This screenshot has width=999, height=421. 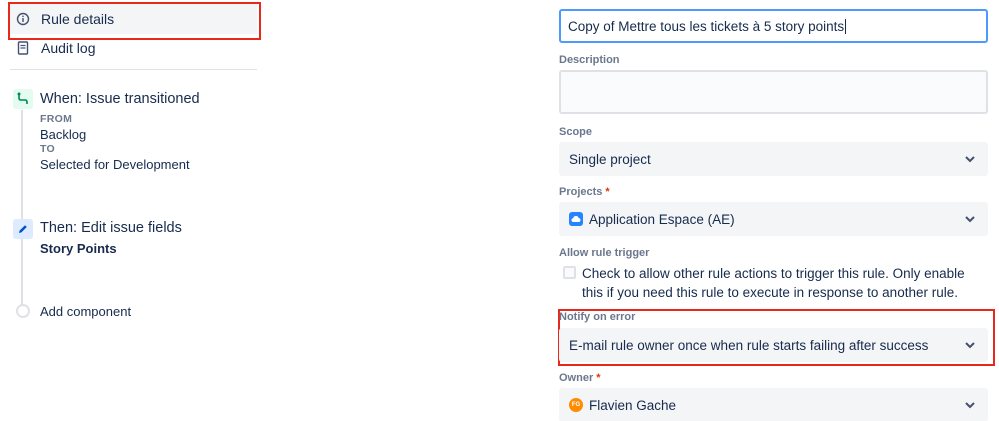 I want to click on owner-label: Owner *, so click(x=580, y=378).